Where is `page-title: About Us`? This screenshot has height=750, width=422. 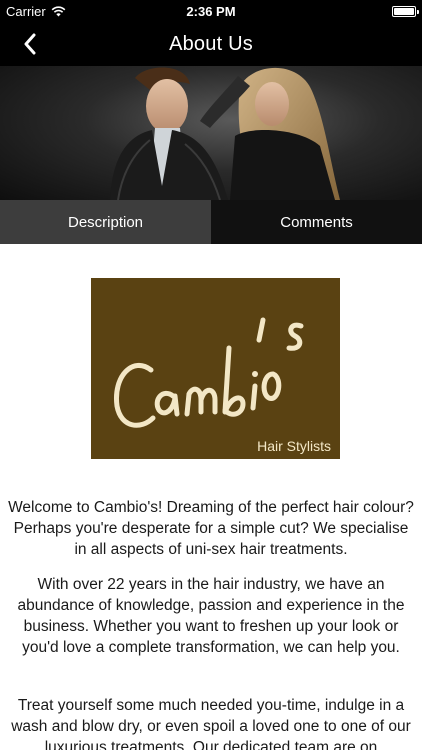
page-title: About Us is located at coordinates (211, 43).